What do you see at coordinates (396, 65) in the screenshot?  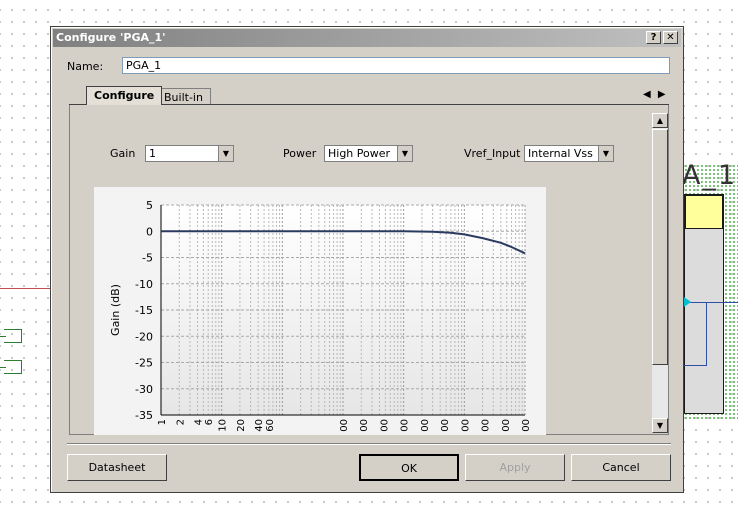 I see `name-field: PGA_1` at bounding box center [396, 65].